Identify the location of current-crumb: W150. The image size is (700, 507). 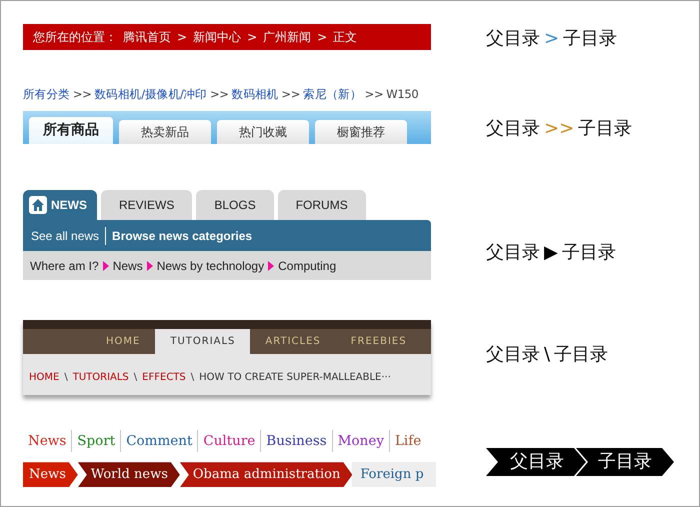
(402, 94).